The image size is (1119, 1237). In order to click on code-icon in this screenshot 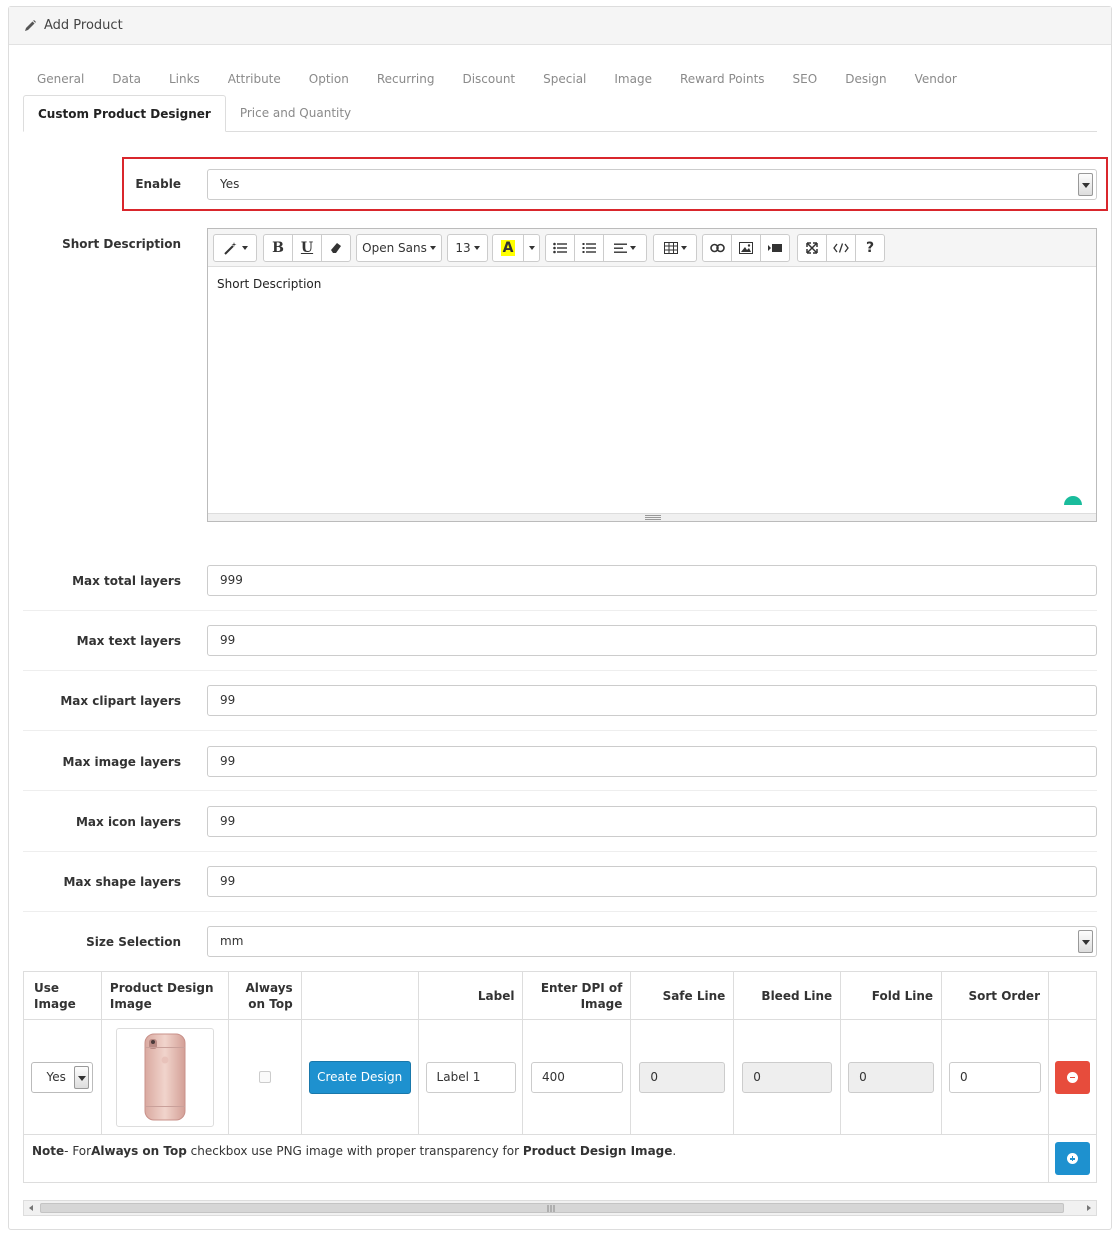, I will do `click(841, 248)`.